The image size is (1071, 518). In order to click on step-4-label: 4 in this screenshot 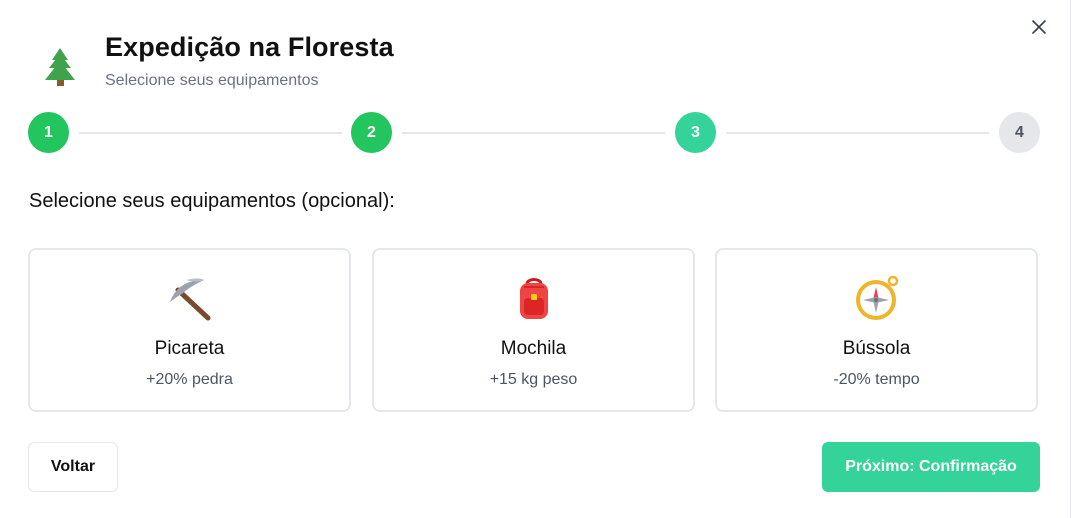, I will do `click(1019, 132)`.